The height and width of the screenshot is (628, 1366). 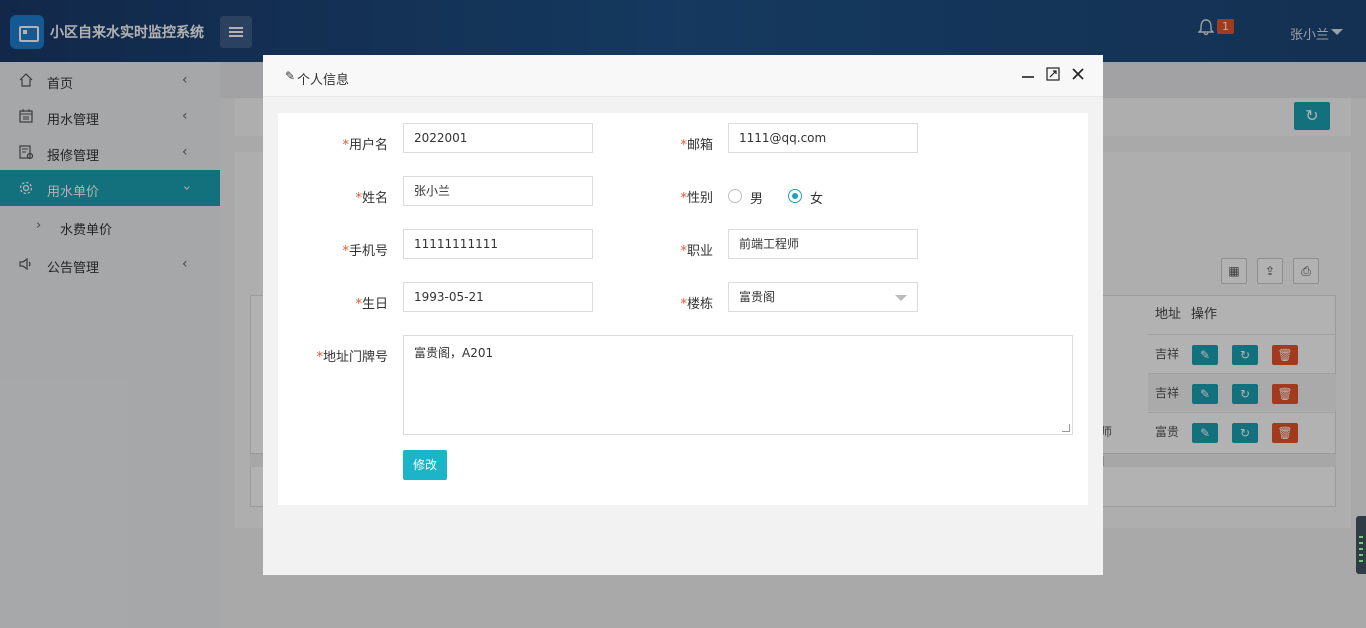 I want to click on birthday-label: *生日, so click(x=371, y=304).